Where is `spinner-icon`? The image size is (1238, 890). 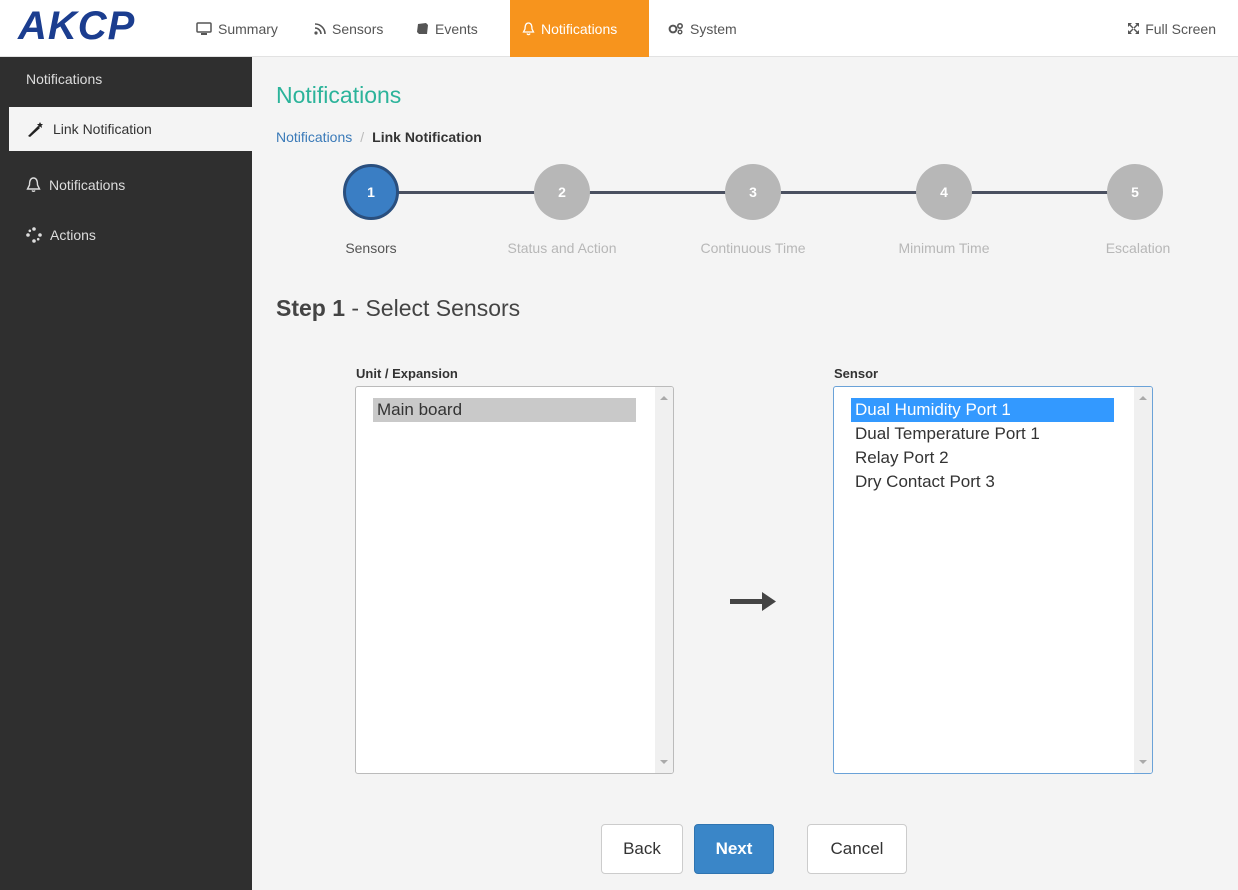 spinner-icon is located at coordinates (34, 235).